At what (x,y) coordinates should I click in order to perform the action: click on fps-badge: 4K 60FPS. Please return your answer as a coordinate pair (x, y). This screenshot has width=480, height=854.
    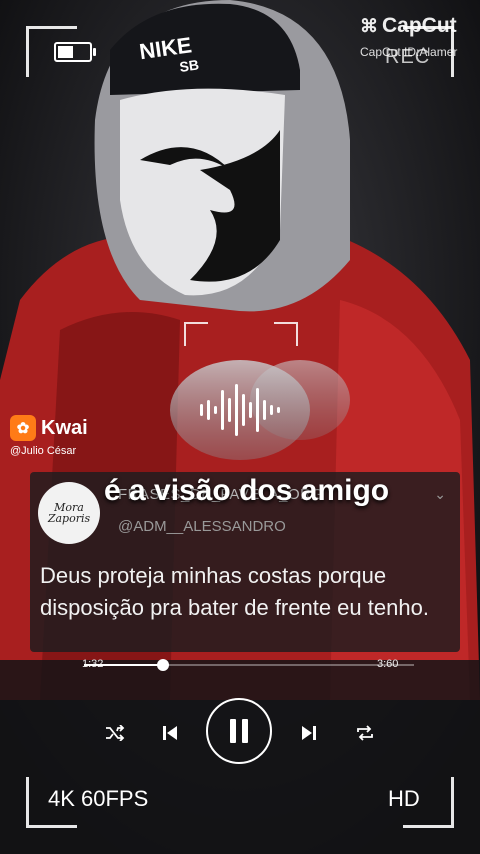
    Looking at the image, I should click on (98, 798).